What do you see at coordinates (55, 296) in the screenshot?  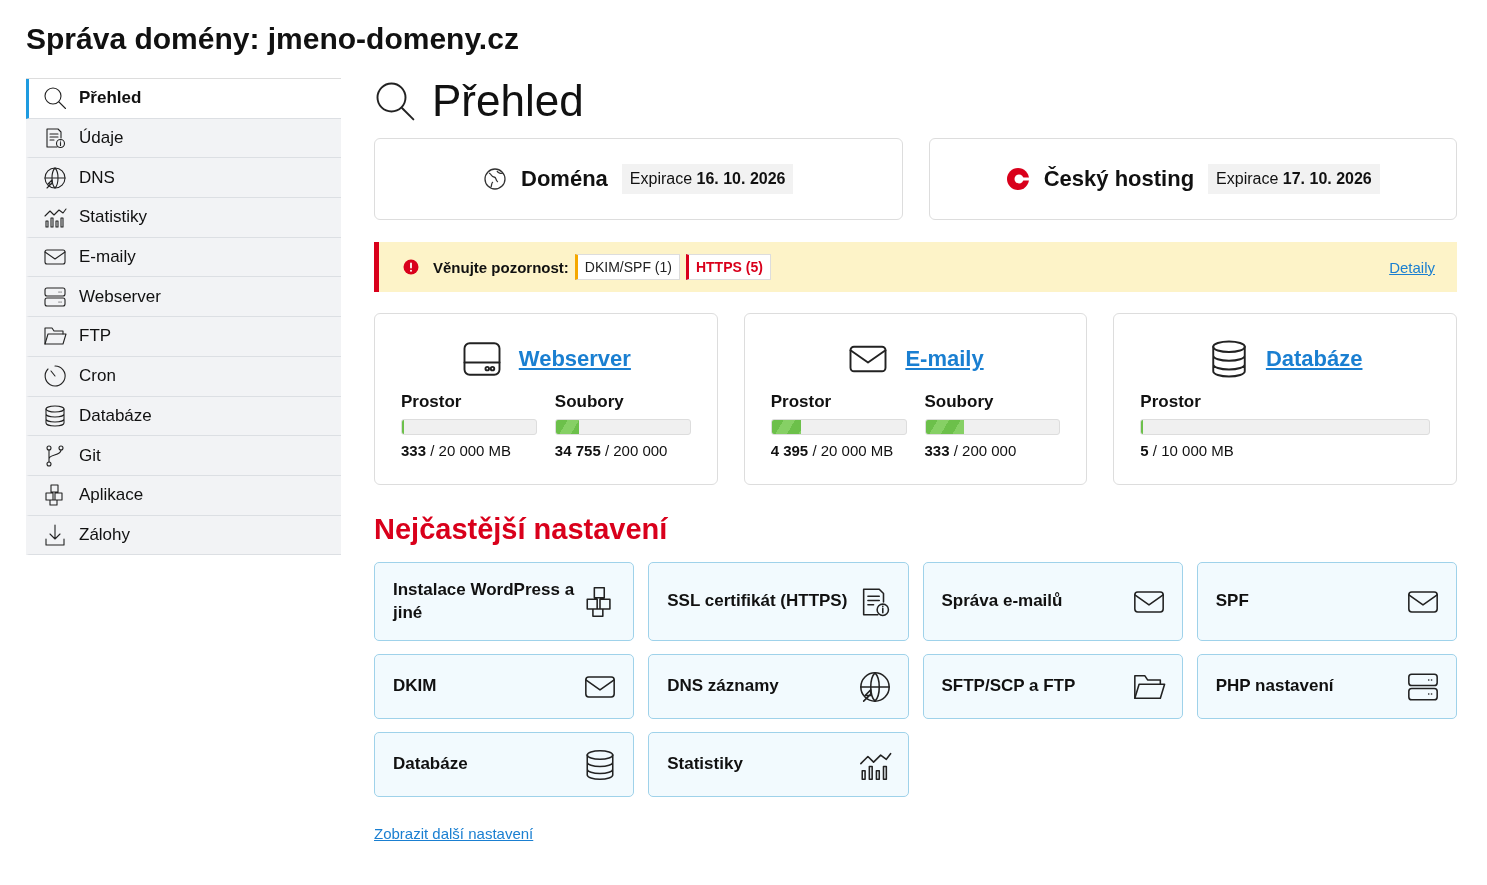 I see `server-icon` at bounding box center [55, 296].